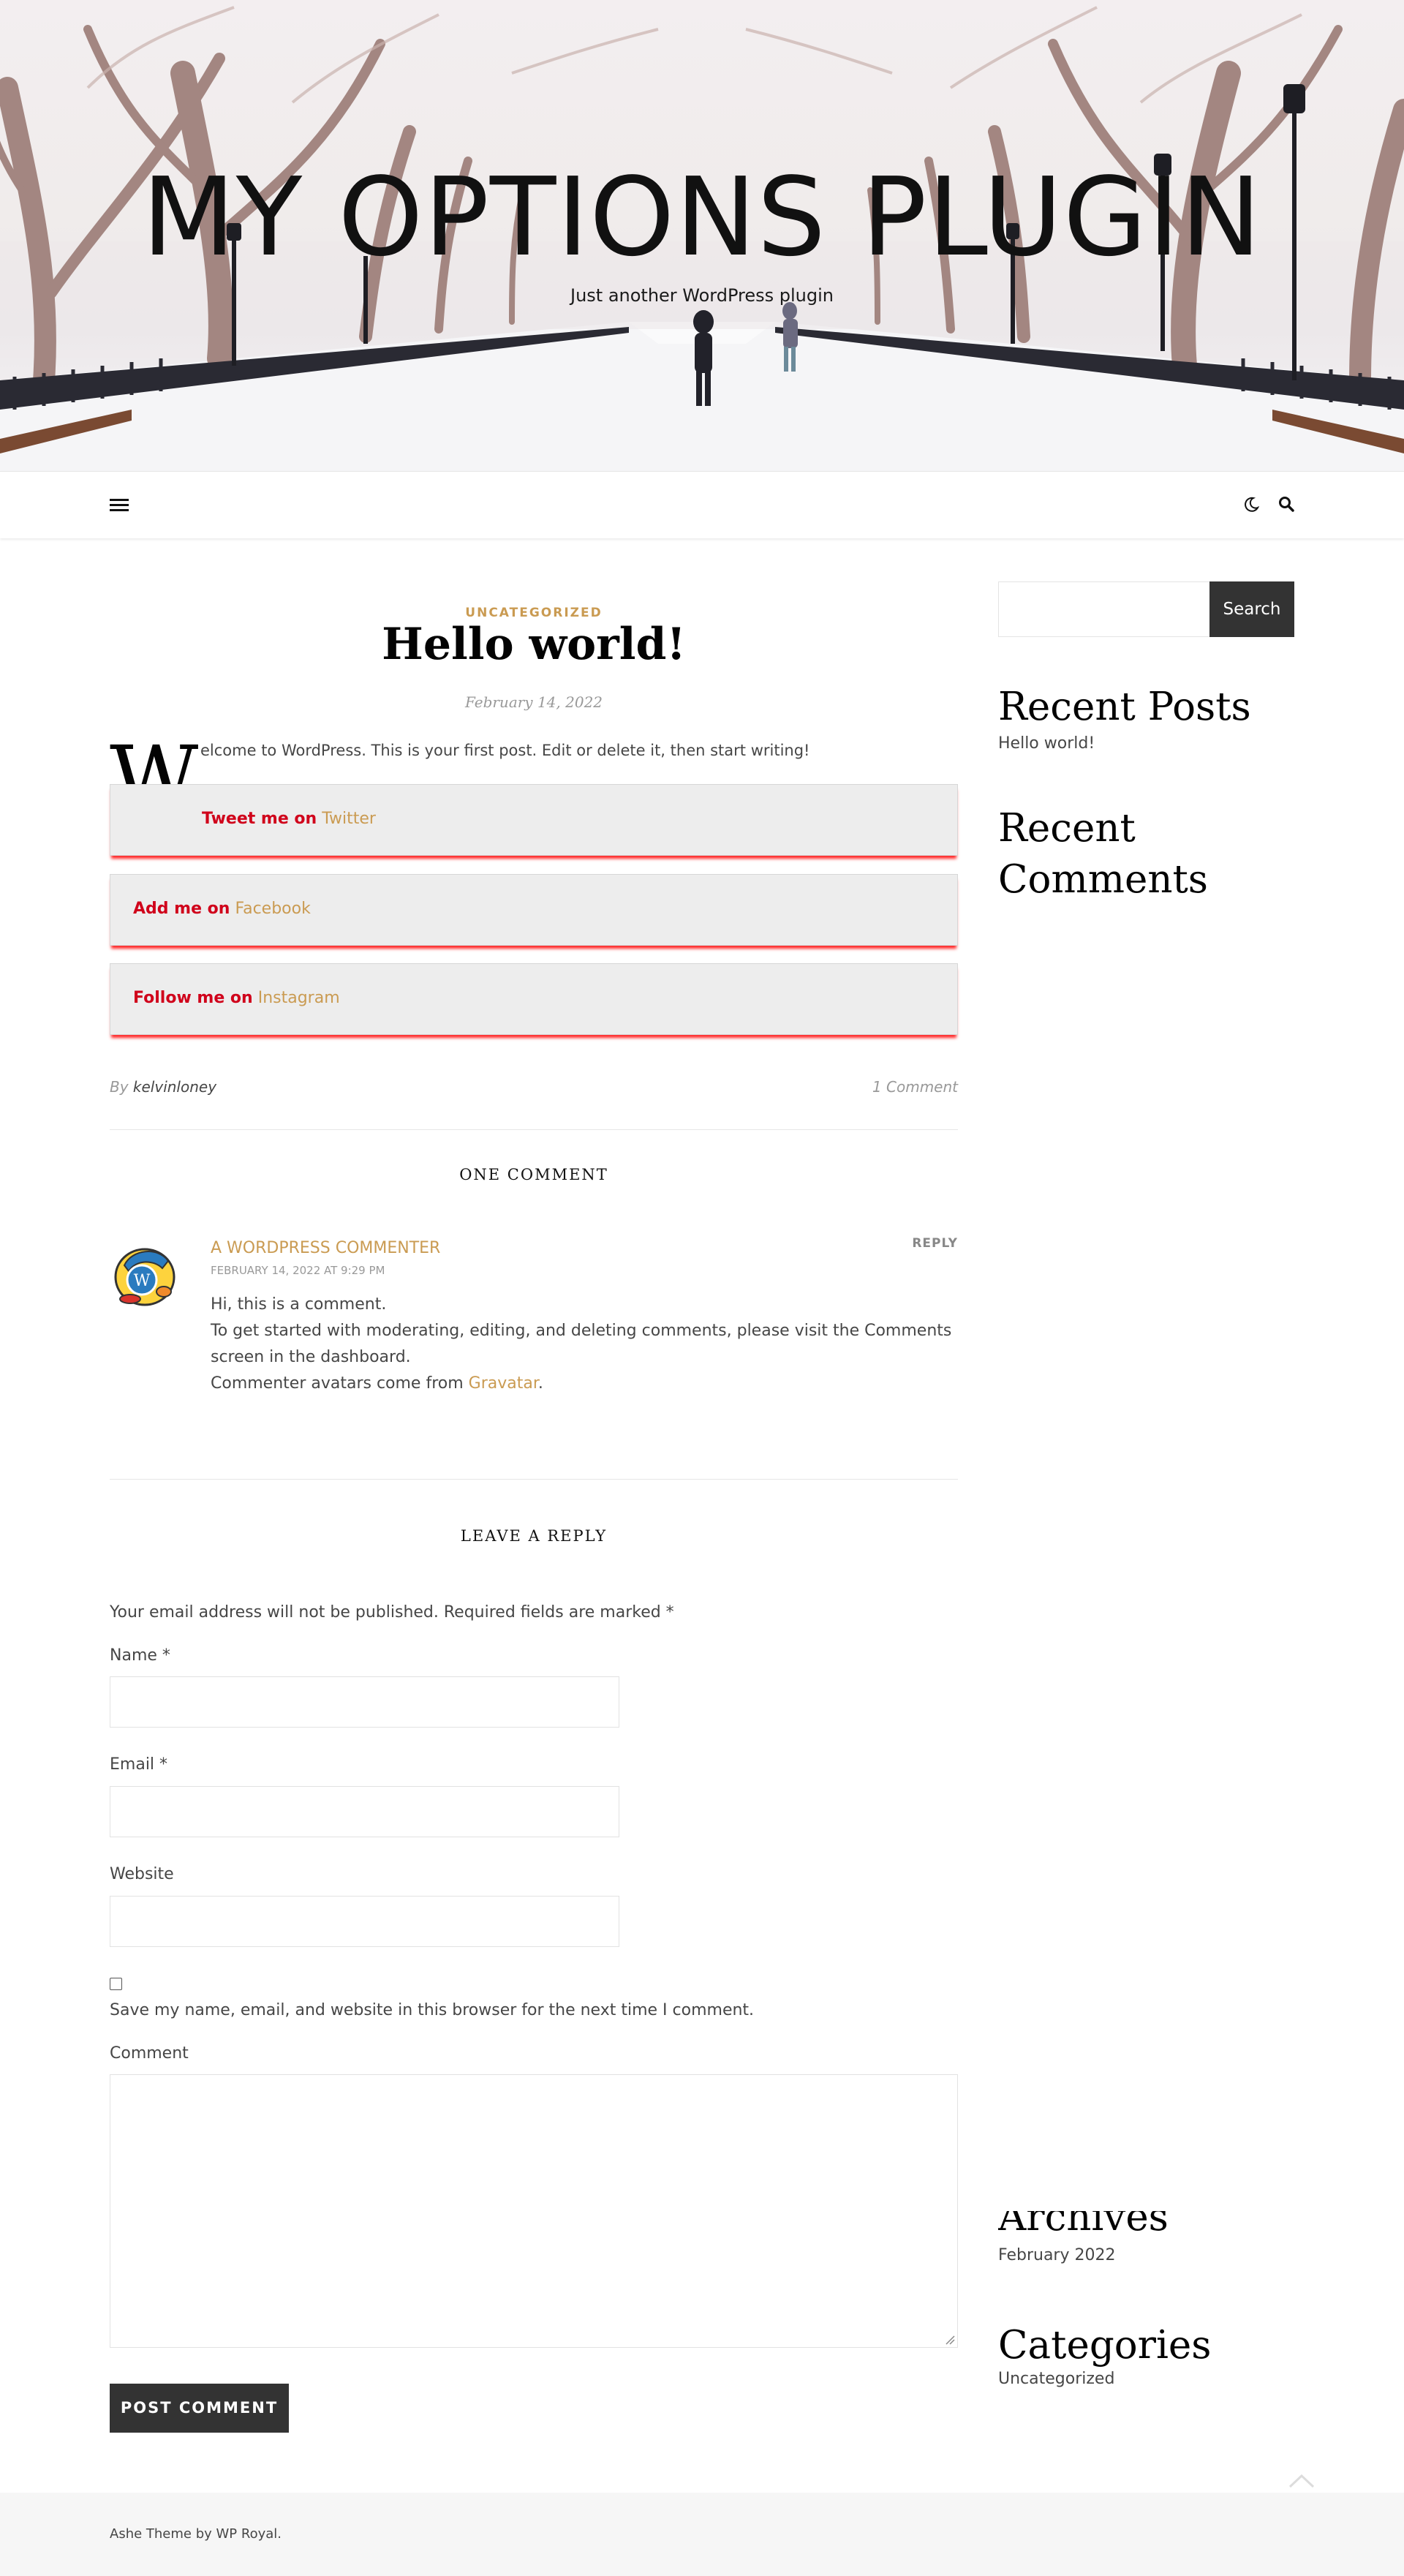  I want to click on site-title: MY OPTIONS PLUGIN, so click(702, 217).